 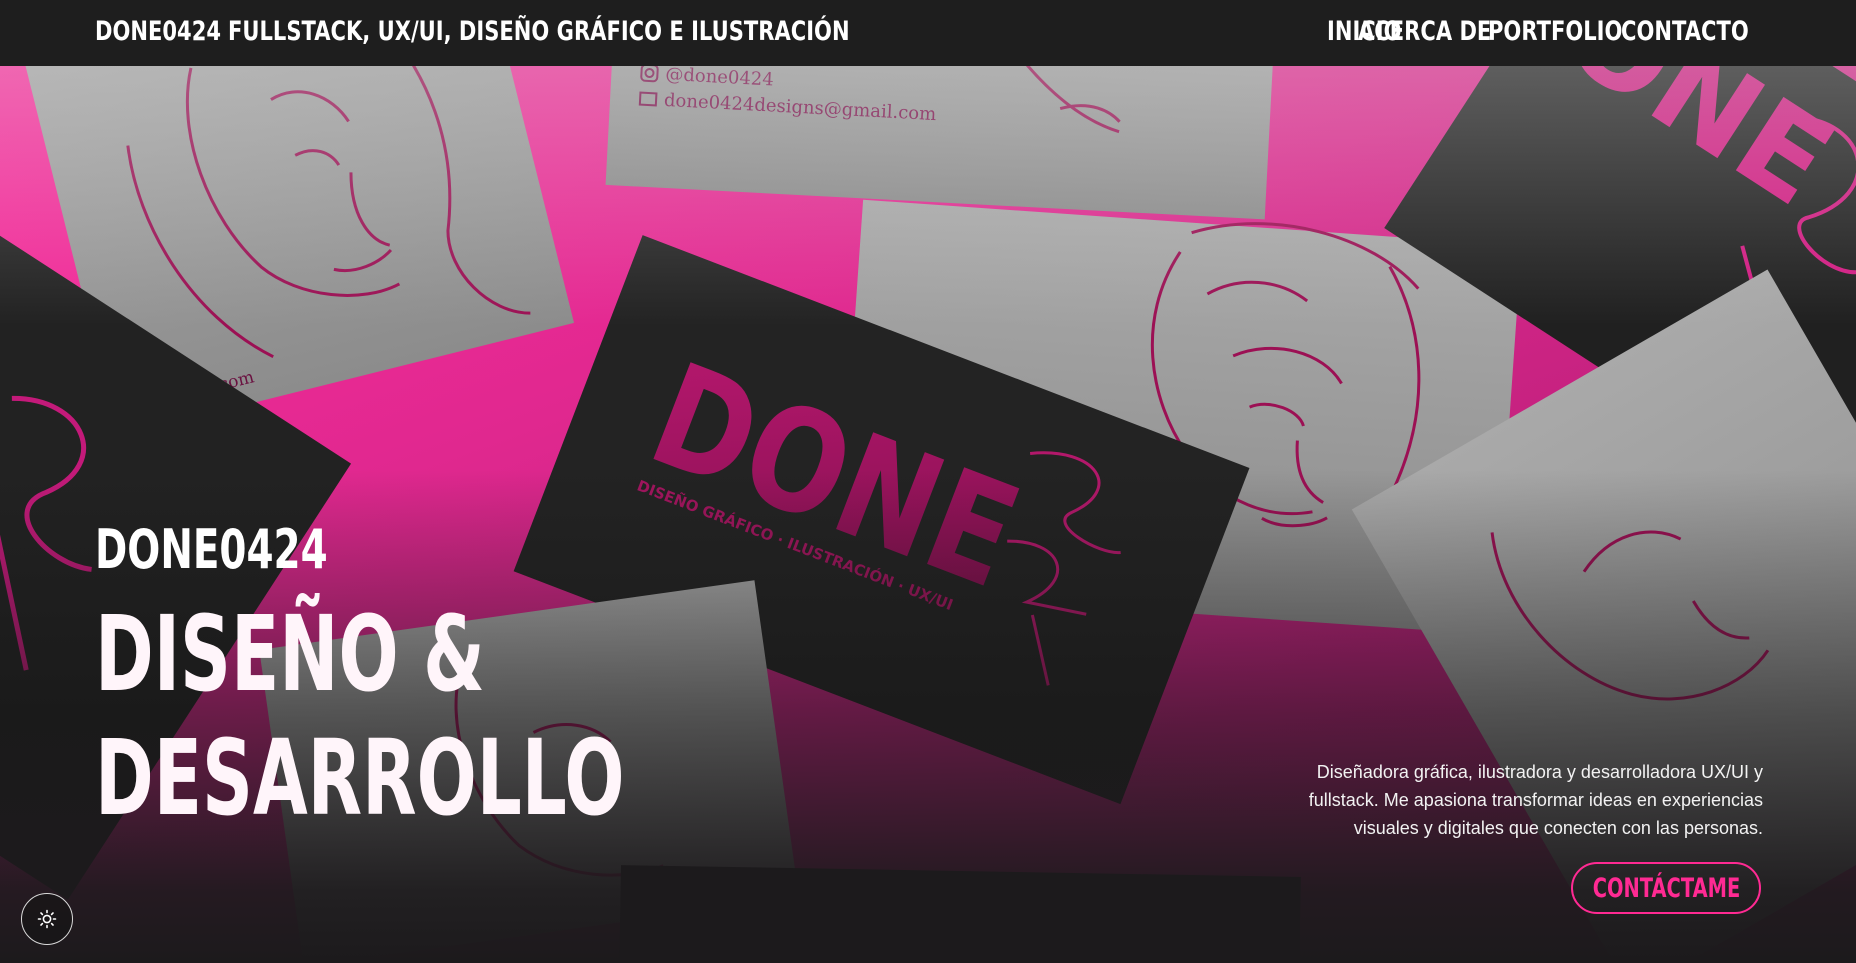 What do you see at coordinates (940, 143) in the screenshot?
I see `gray-card-contact: @done0424 done0424designs@gmail.com` at bounding box center [940, 143].